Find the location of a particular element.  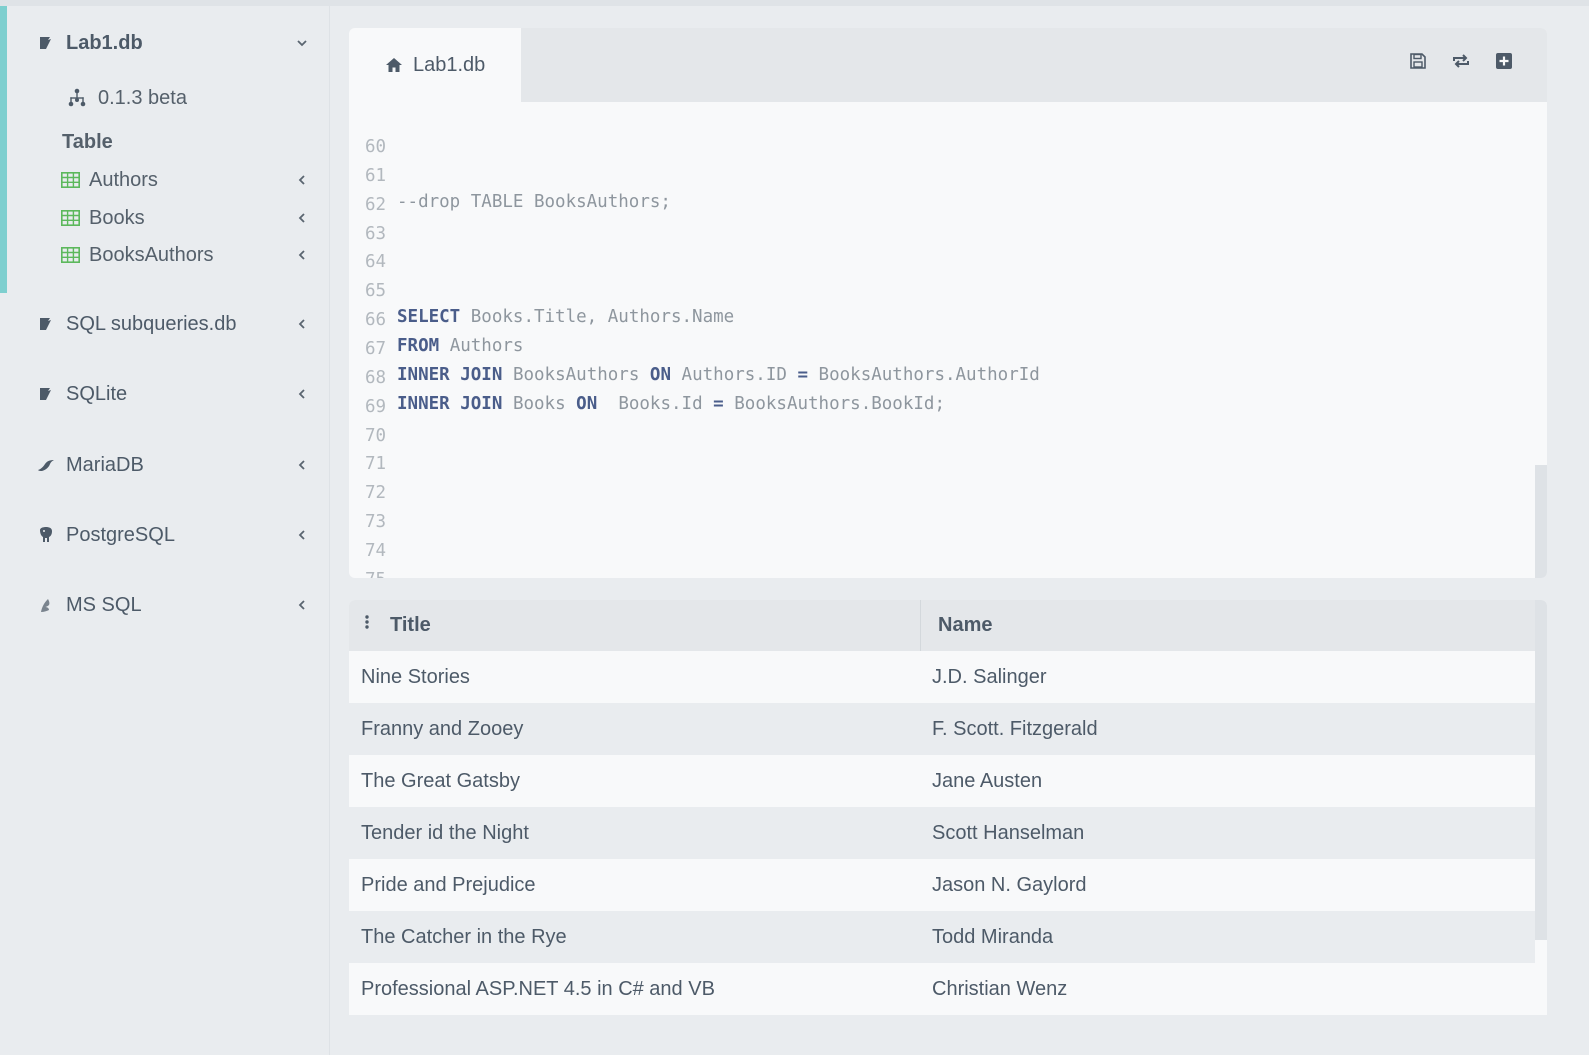

table-label: Authors is located at coordinates (123, 179).